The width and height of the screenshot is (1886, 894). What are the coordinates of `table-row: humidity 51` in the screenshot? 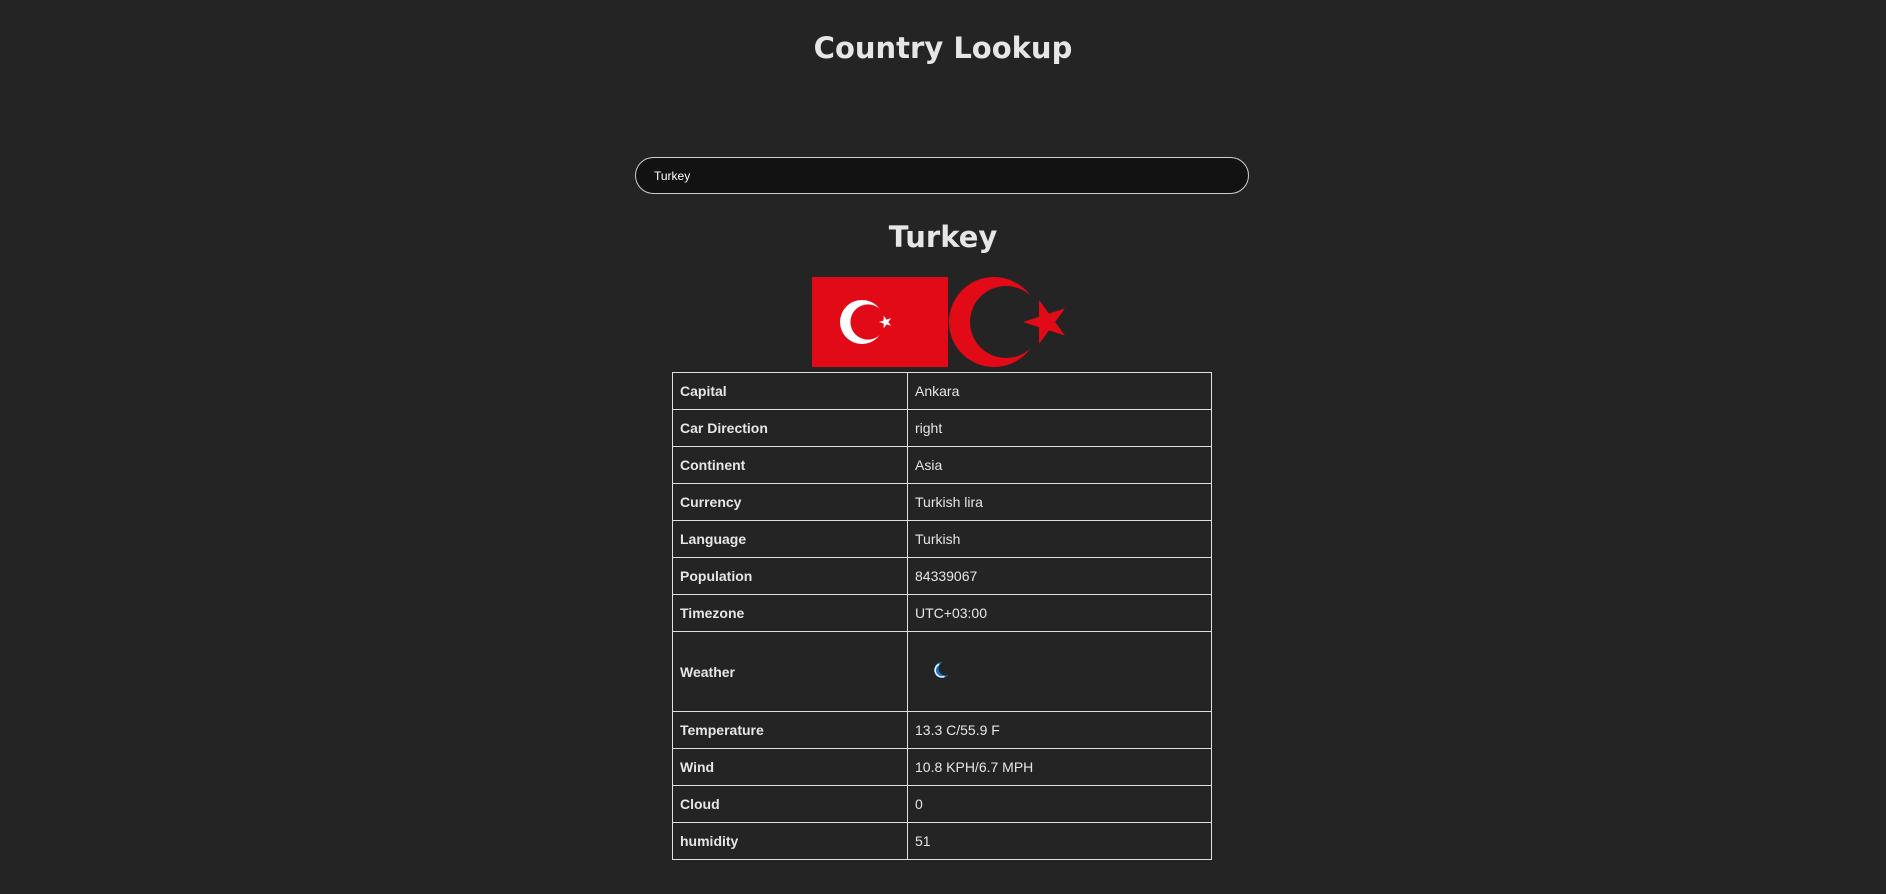 It's located at (942, 841).